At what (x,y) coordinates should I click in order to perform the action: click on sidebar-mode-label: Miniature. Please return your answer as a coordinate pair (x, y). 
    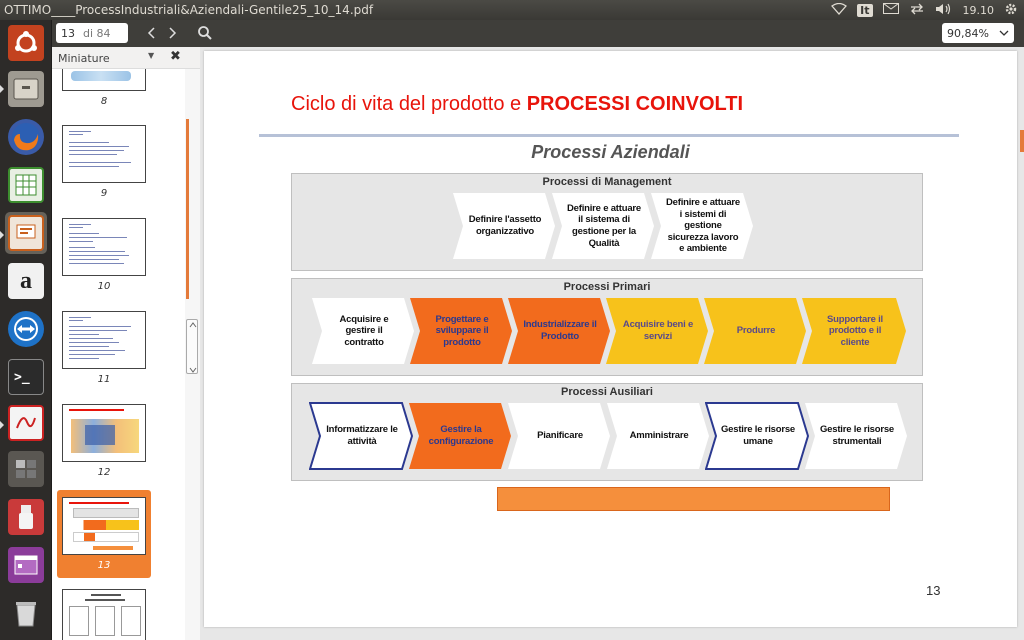
    Looking at the image, I should click on (84, 58).